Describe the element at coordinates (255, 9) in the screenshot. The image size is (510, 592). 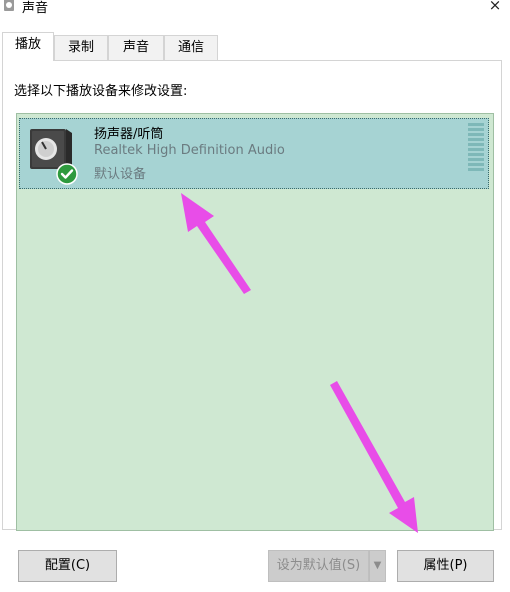
I see `title-bar: 声音 ×` at that location.